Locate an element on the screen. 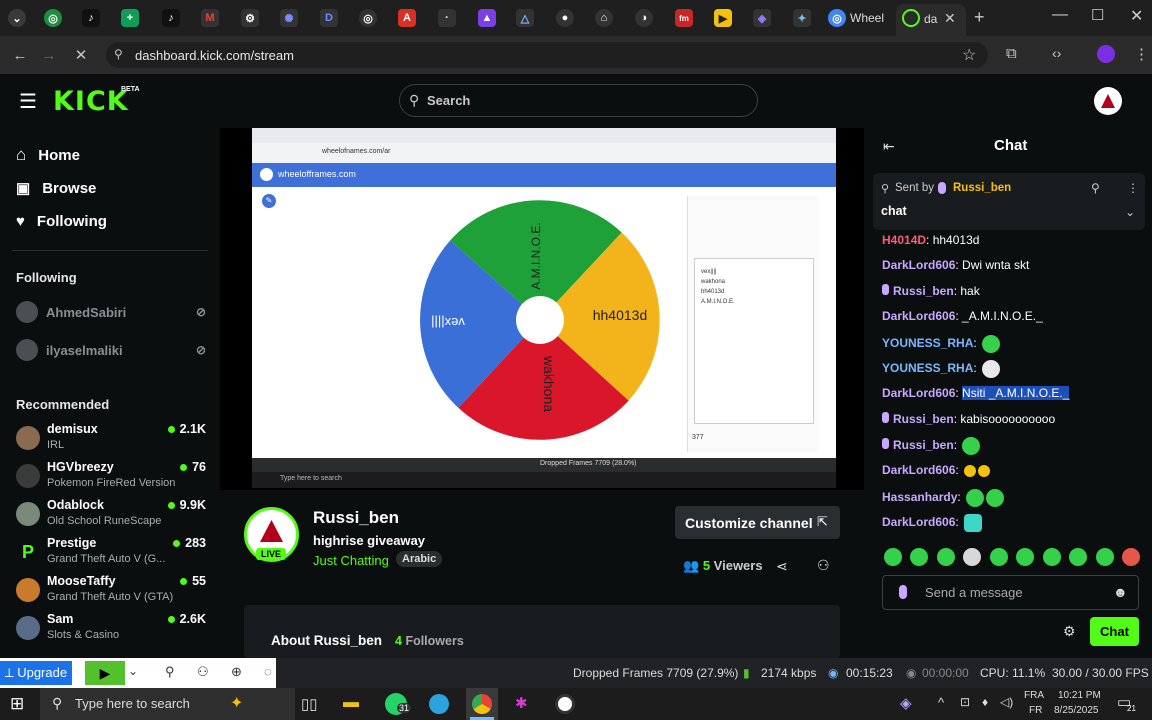  task-view-icon: ▯▯ is located at coordinates (309, 704).